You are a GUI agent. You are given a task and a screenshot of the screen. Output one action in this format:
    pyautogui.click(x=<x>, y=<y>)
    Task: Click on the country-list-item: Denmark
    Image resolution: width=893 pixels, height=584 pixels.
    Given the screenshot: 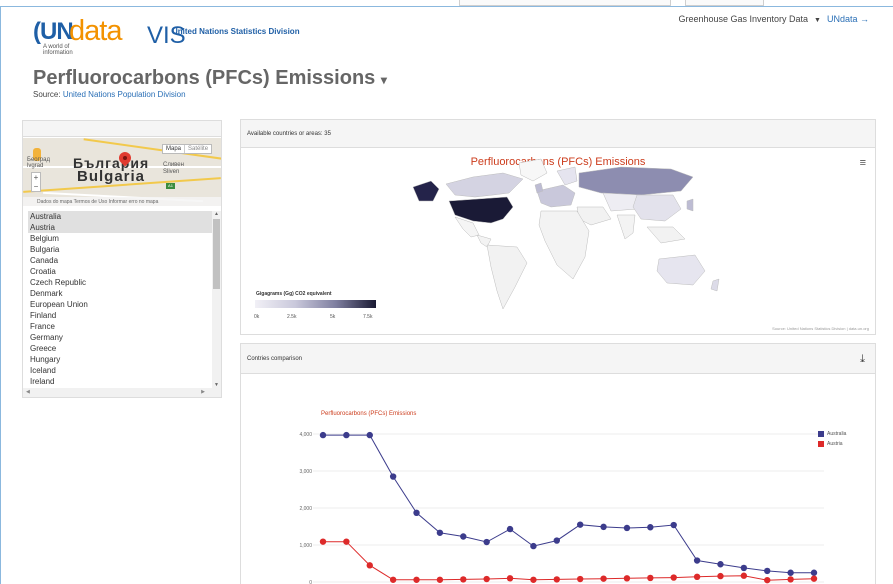 What is the action you would take?
    pyautogui.click(x=122, y=293)
    